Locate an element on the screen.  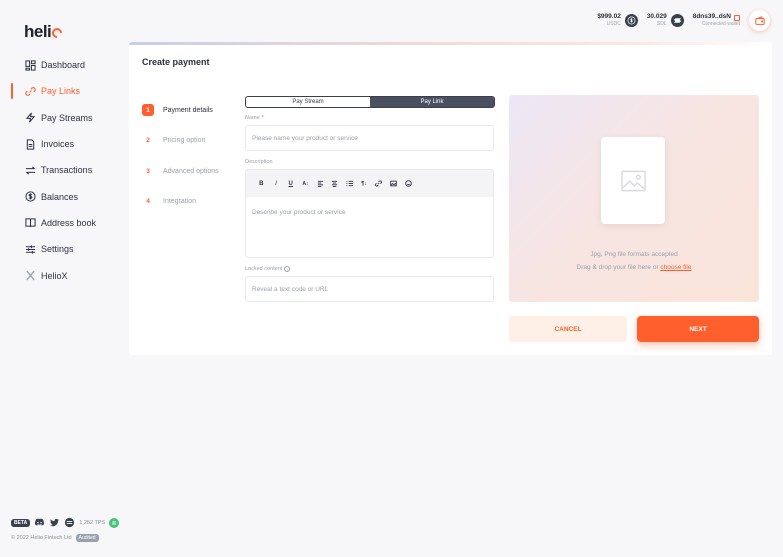
usdc-icon is located at coordinates (631, 20).